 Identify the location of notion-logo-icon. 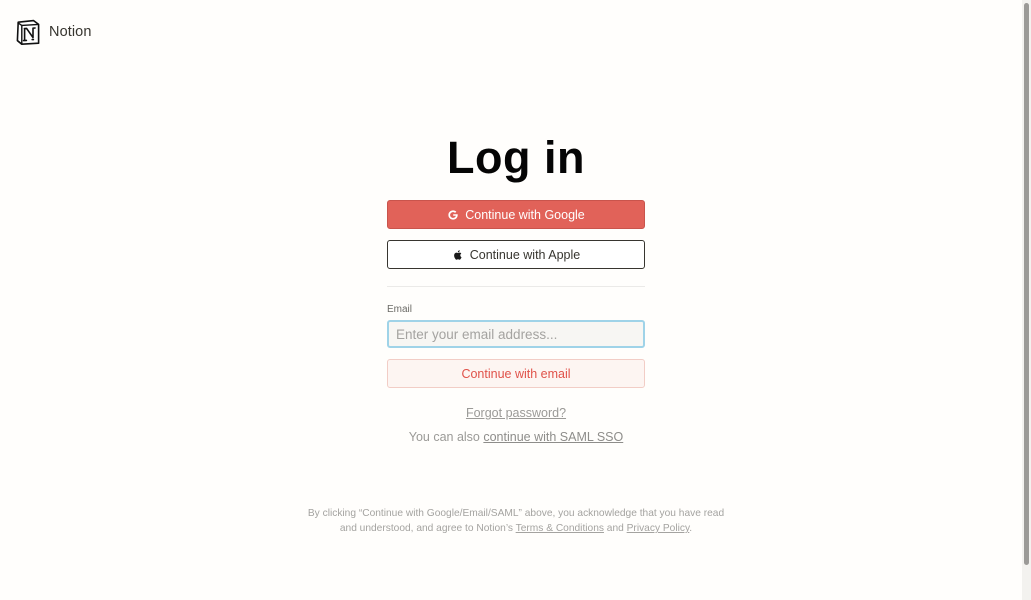
(28, 32).